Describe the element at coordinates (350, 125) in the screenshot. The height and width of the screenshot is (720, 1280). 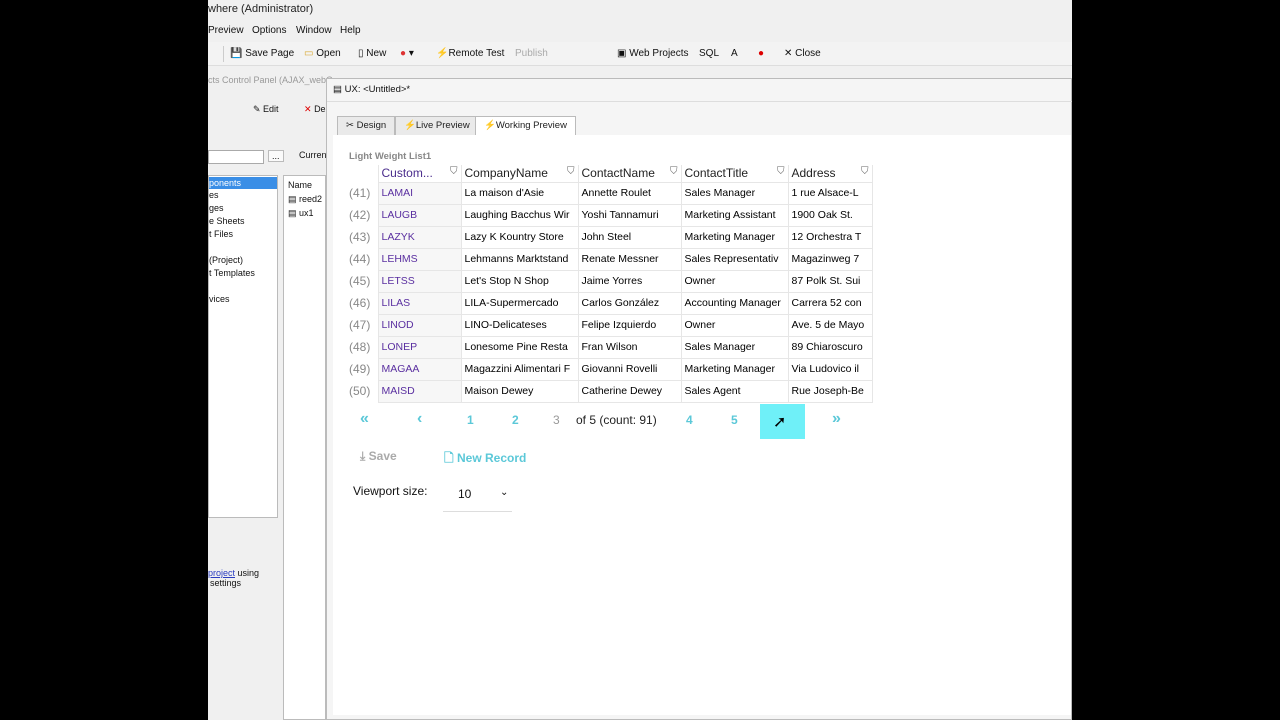
I see `tools-icon: ✂` at that location.